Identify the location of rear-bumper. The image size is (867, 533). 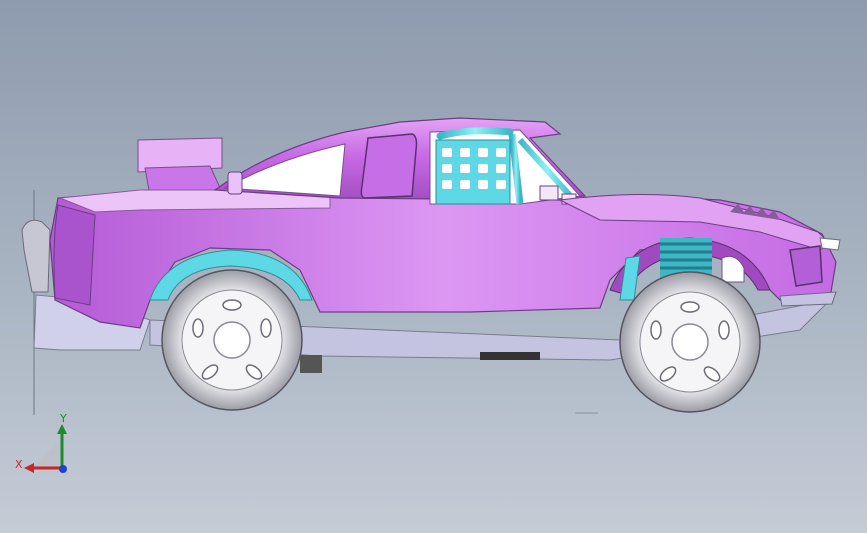
(74, 255).